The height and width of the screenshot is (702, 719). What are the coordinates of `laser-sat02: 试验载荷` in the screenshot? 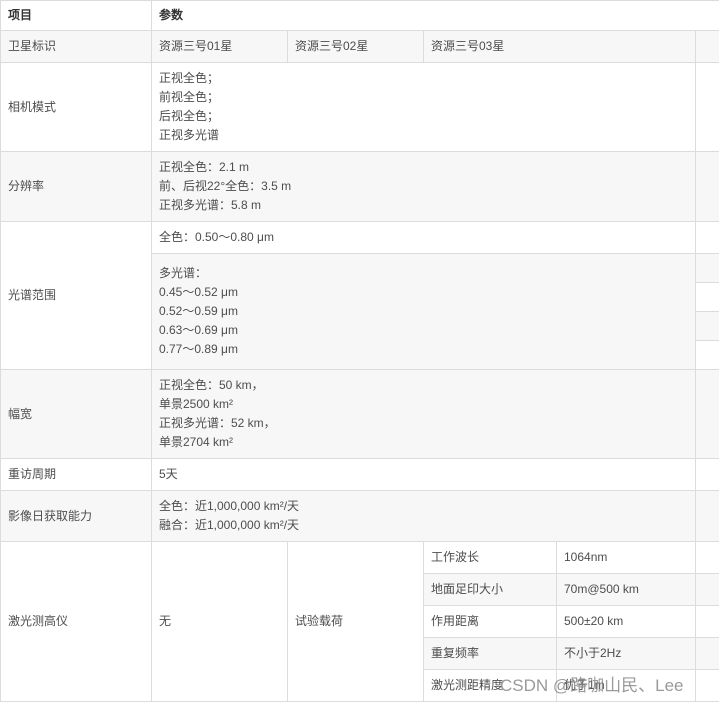 It's located at (356, 622).